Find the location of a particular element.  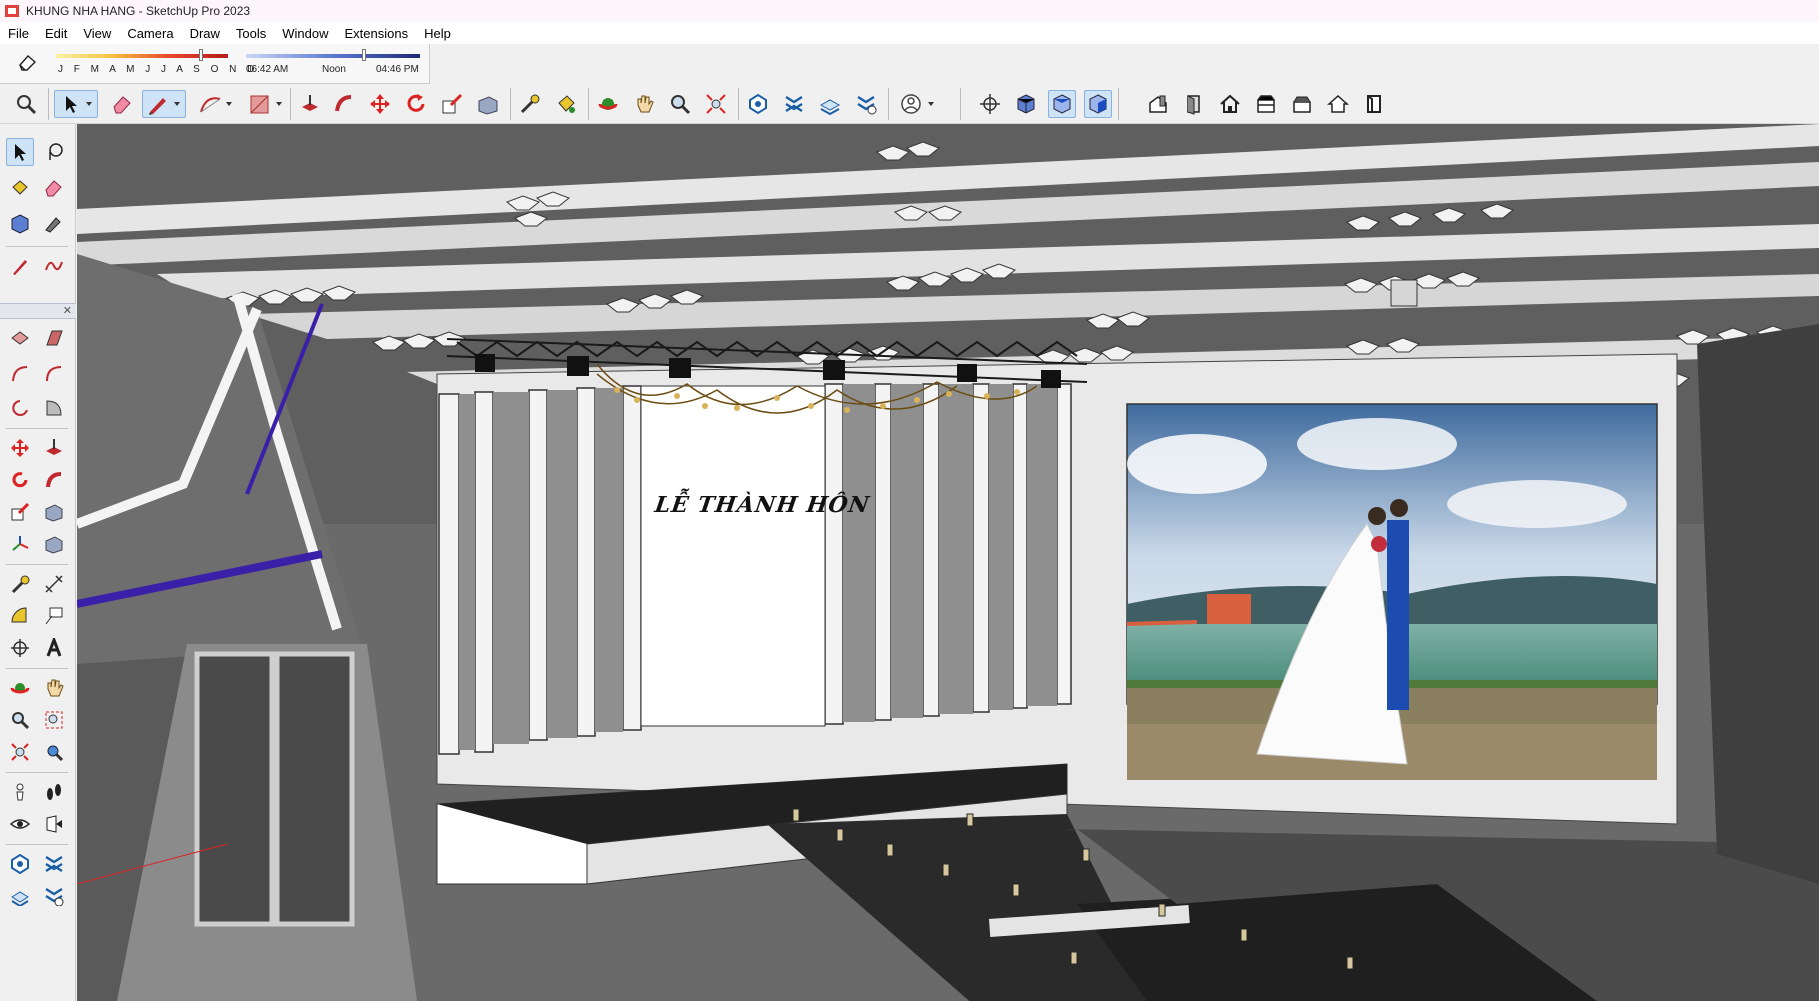

bottom-view-icon is located at coordinates (1338, 104).